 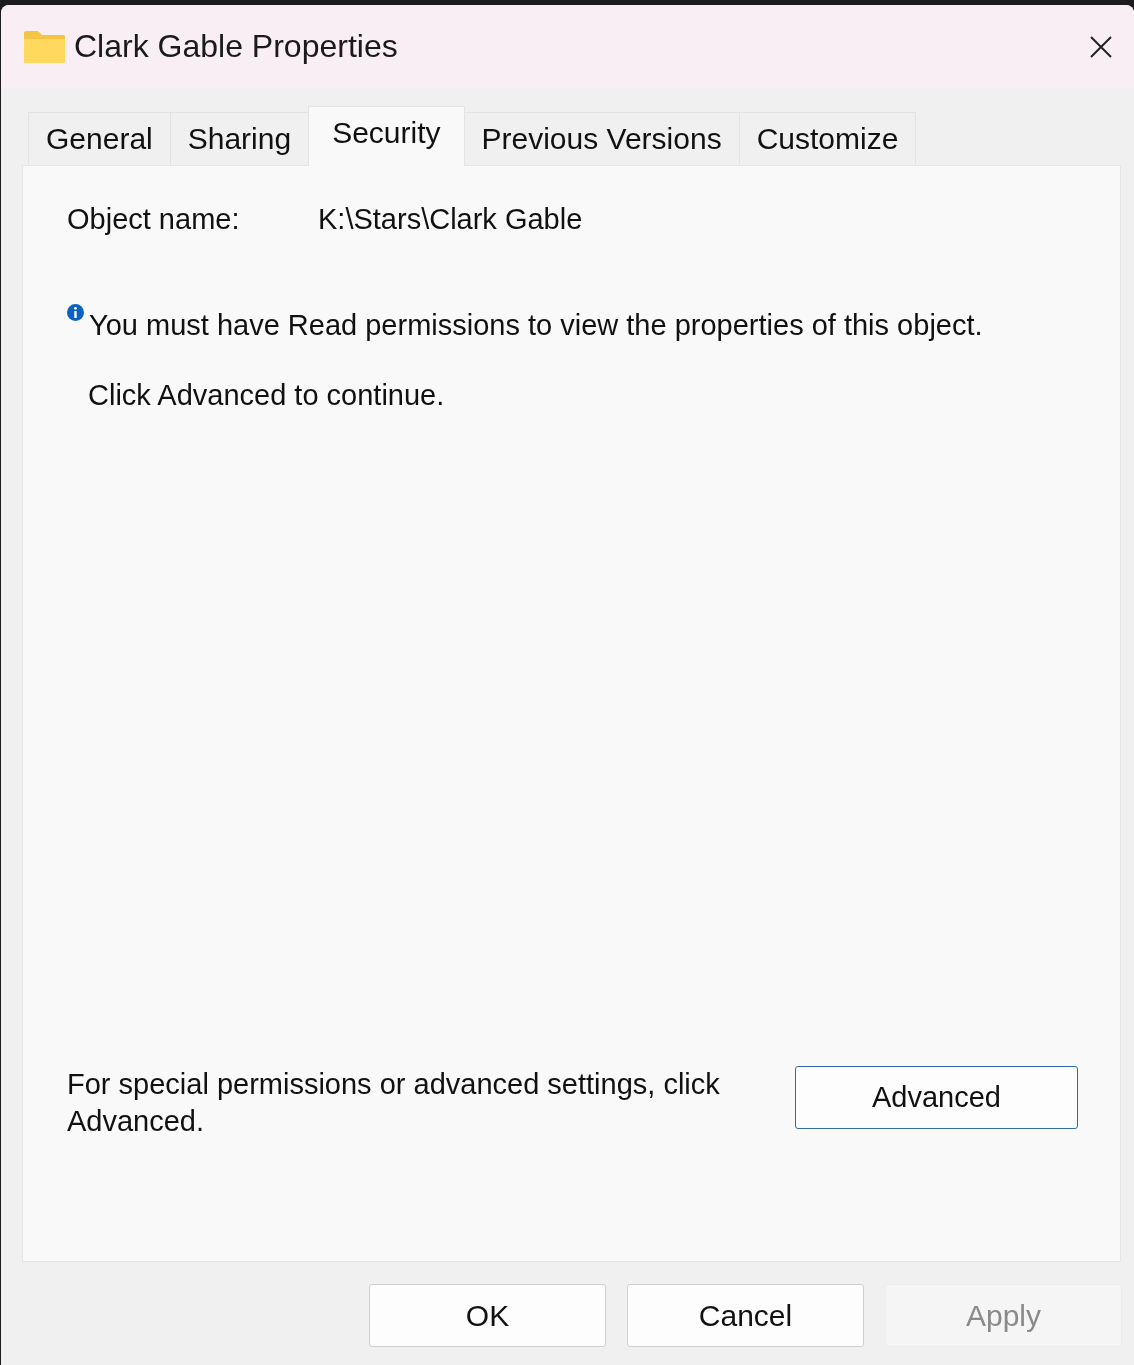 I want to click on tab: General, so click(x=99, y=138).